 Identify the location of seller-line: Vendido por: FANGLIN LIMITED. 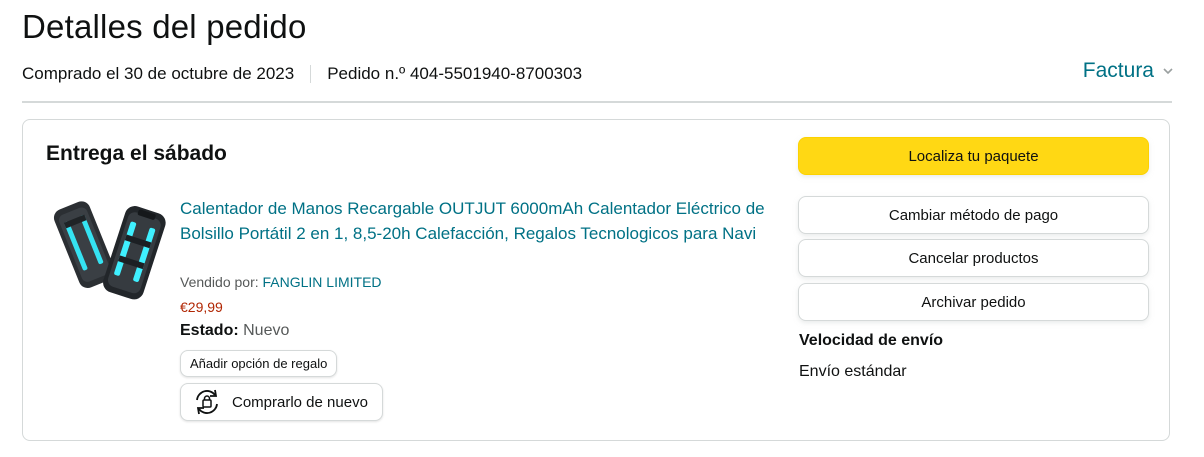
(281, 282).